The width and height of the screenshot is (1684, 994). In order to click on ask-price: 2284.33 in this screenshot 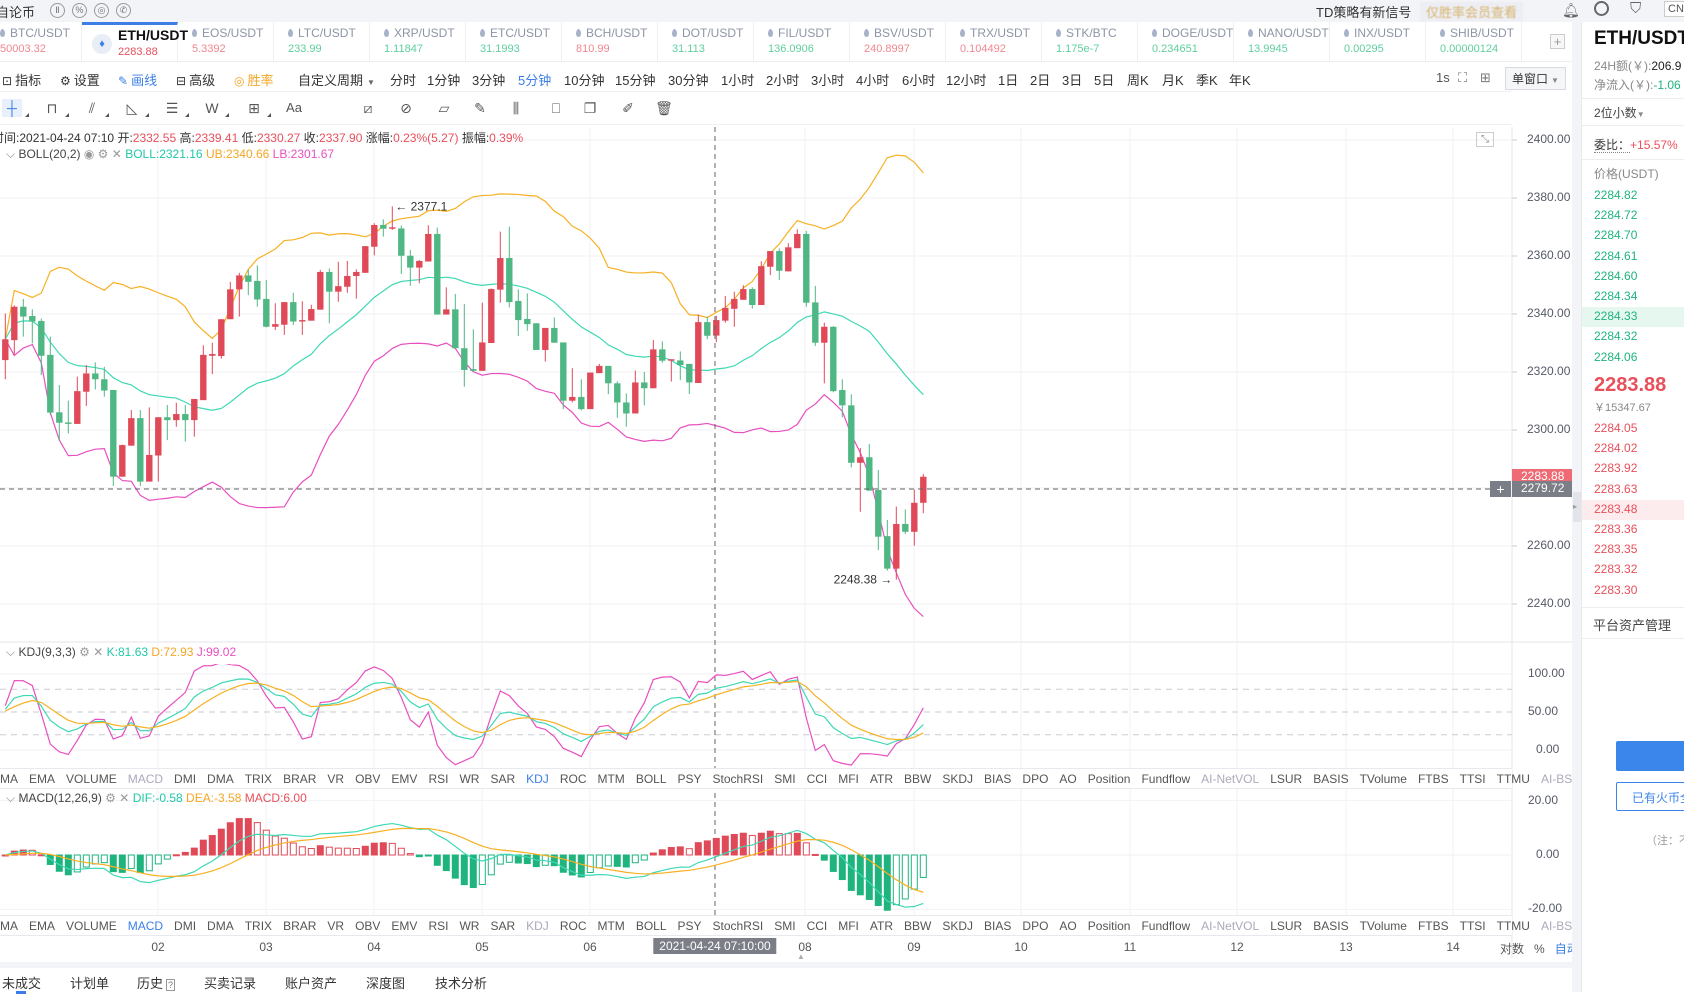, I will do `click(1615, 316)`.